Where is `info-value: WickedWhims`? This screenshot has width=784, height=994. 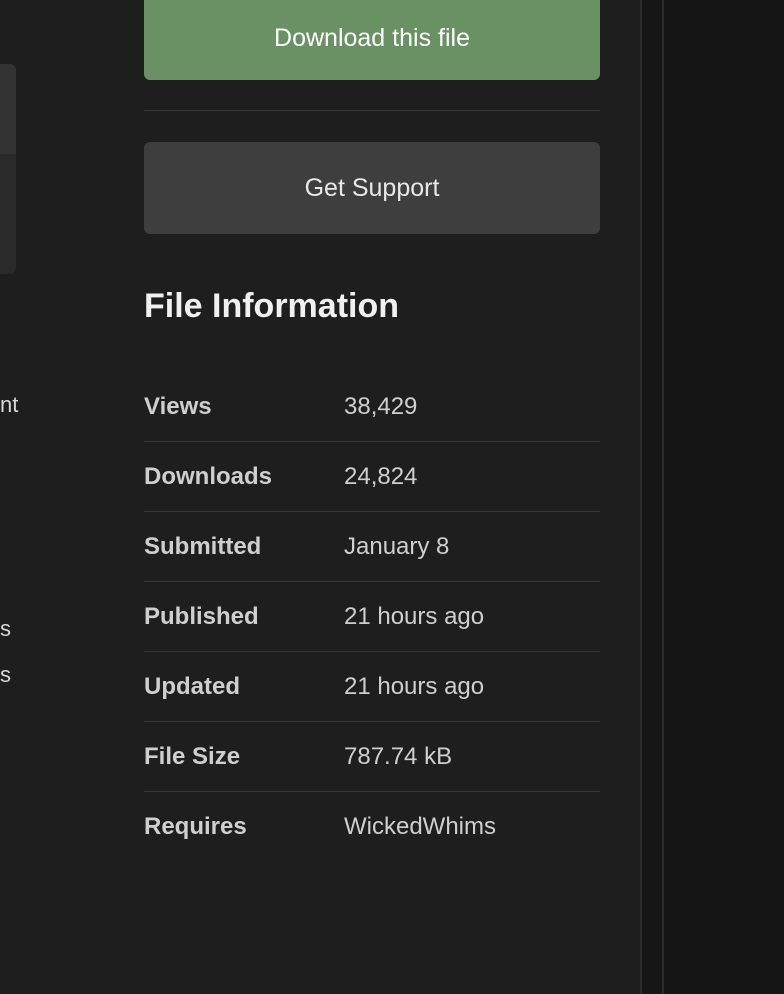
info-value: WickedWhims is located at coordinates (420, 826).